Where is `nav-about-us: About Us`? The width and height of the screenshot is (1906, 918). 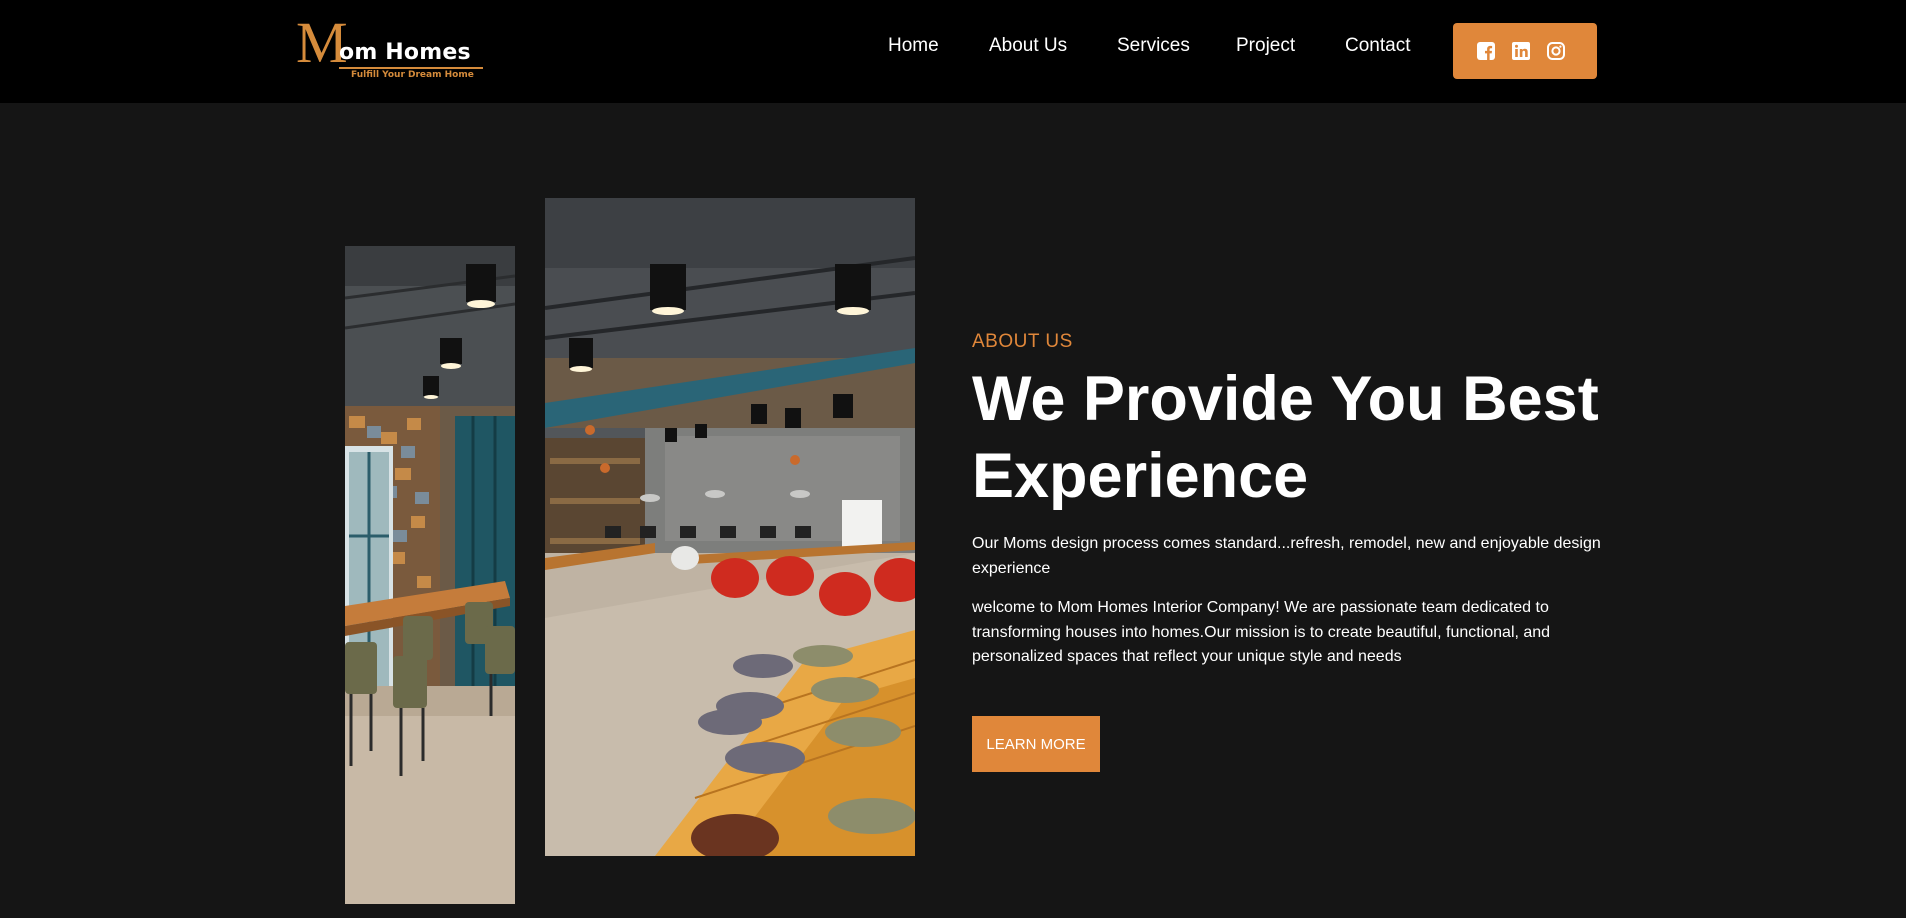 nav-about-us: About Us is located at coordinates (1028, 46).